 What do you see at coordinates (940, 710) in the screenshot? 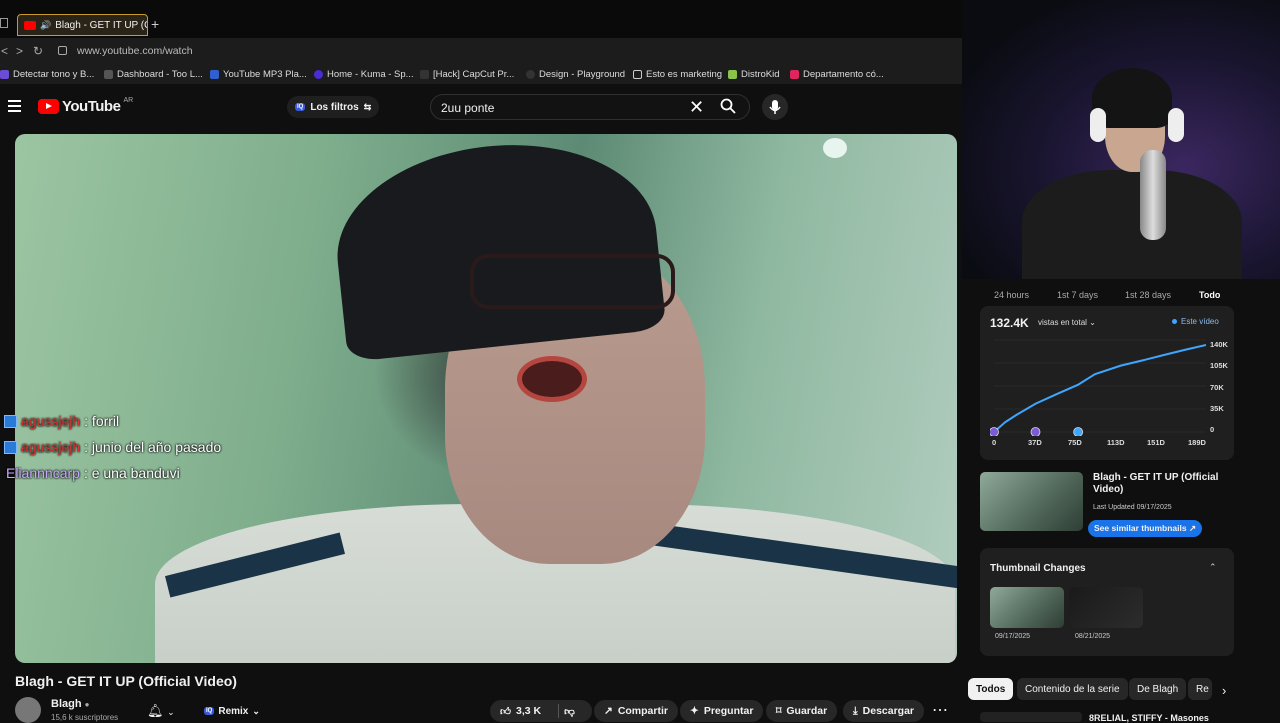
I see `more-options-icon: ⋯` at bounding box center [940, 710].